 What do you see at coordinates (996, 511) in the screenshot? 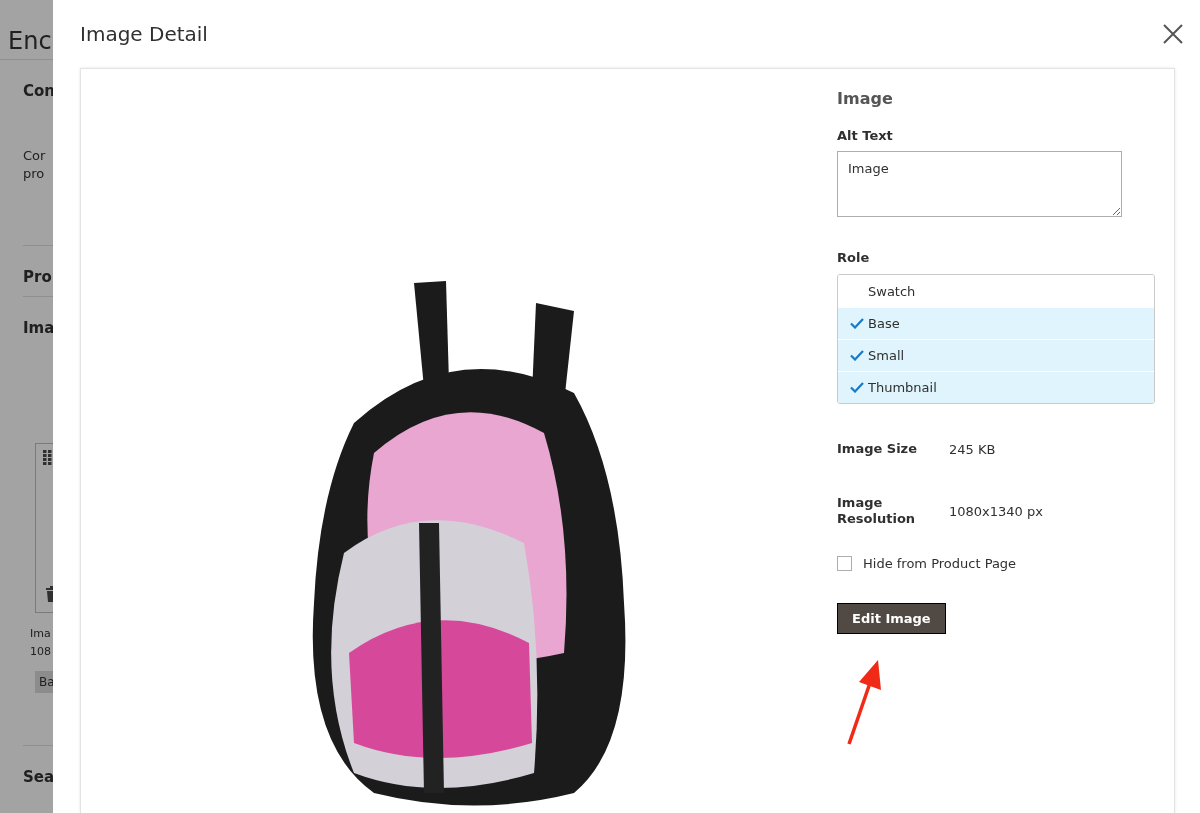
I see `info-value: 1080x1340 px` at bounding box center [996, 511].